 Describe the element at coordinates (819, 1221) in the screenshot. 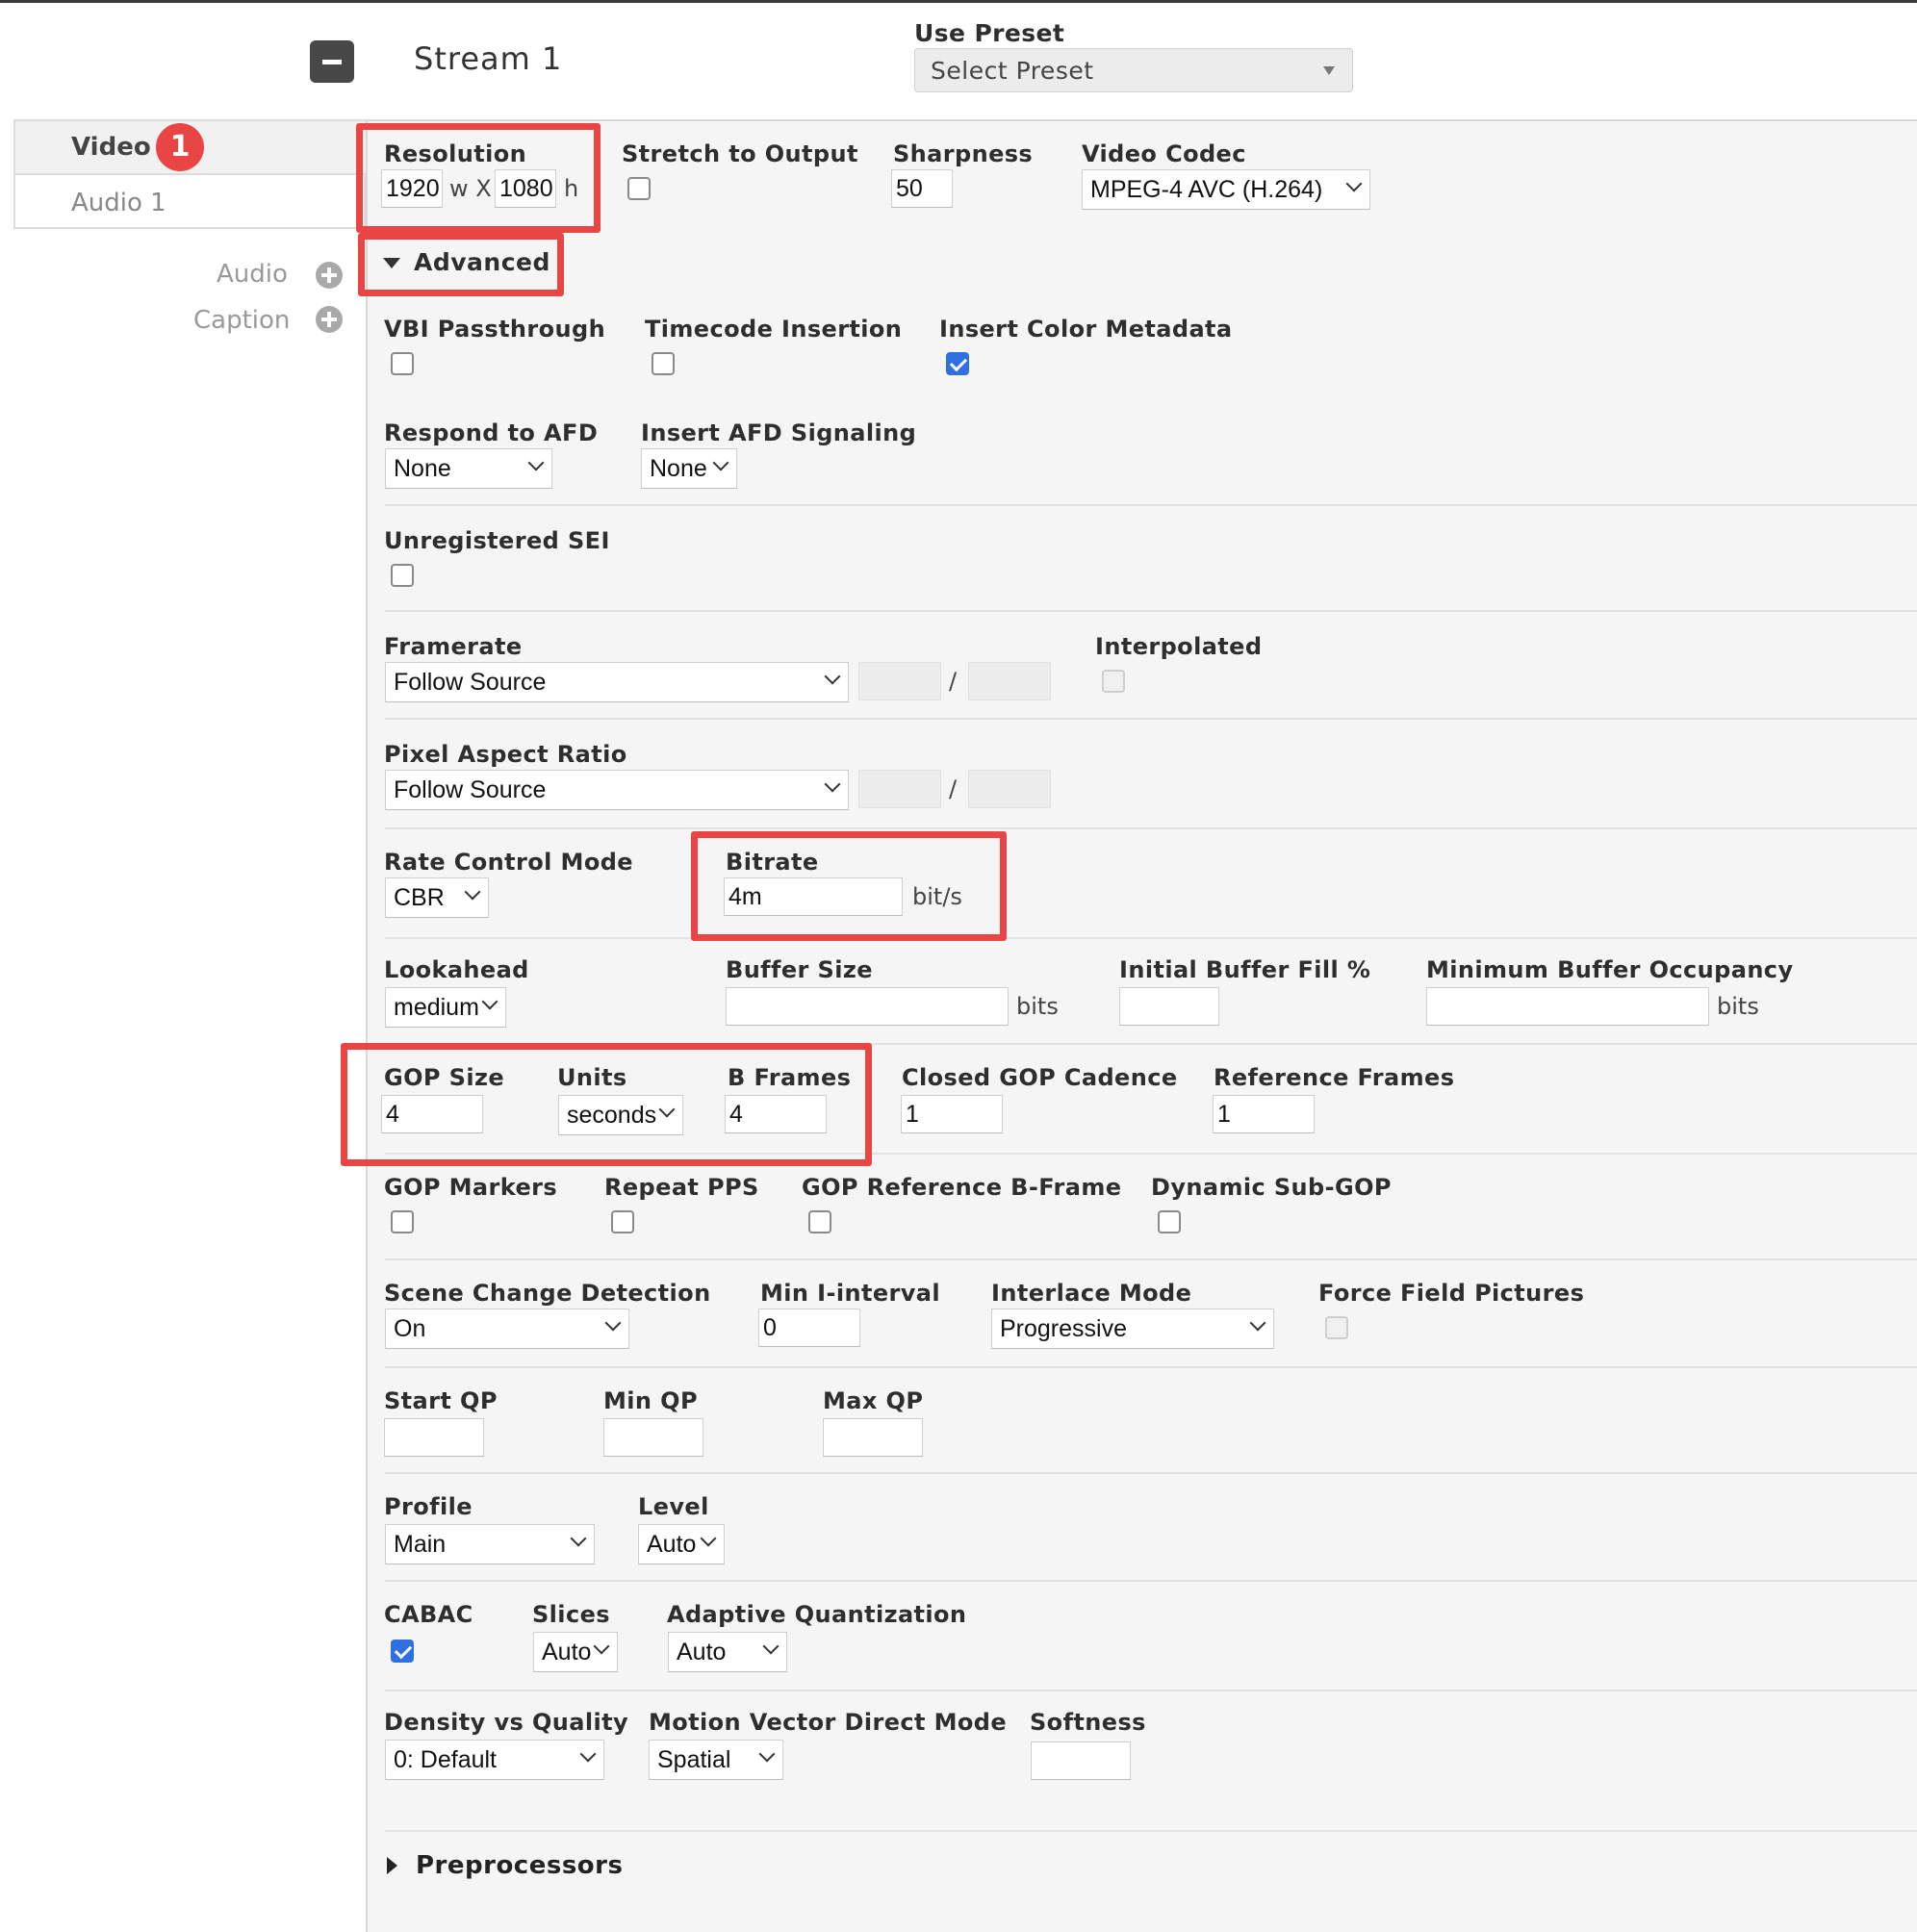

I see `gop-reference-bframe-checkbox` at that location.